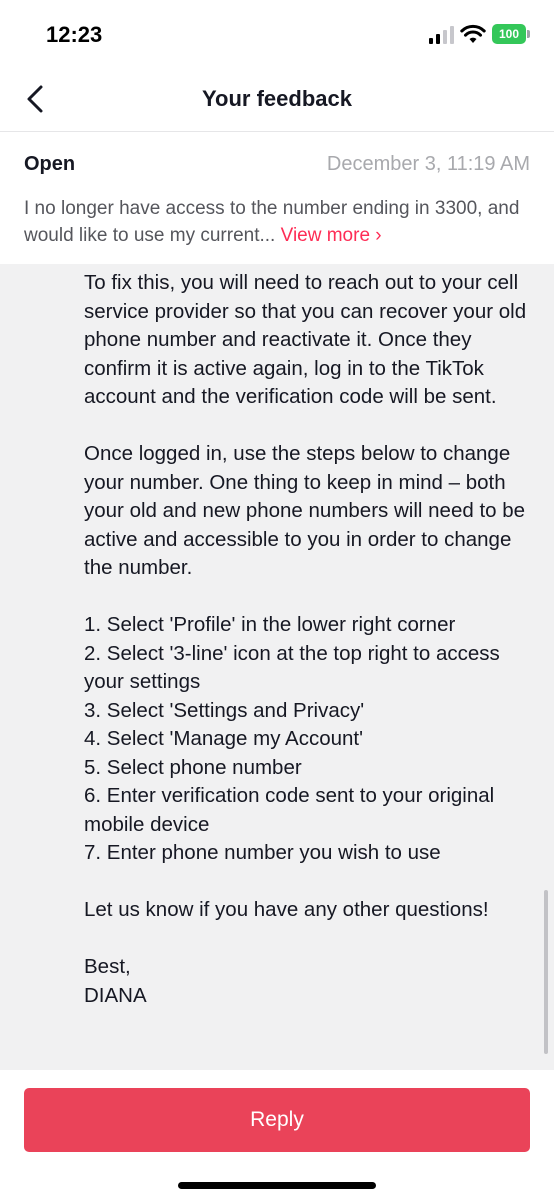 The height and width of the screenshot is (1200, 554). Describe the element at coordinates (277, 33) in the screenshot. I see `status-bar: 12:23 100` at that location.